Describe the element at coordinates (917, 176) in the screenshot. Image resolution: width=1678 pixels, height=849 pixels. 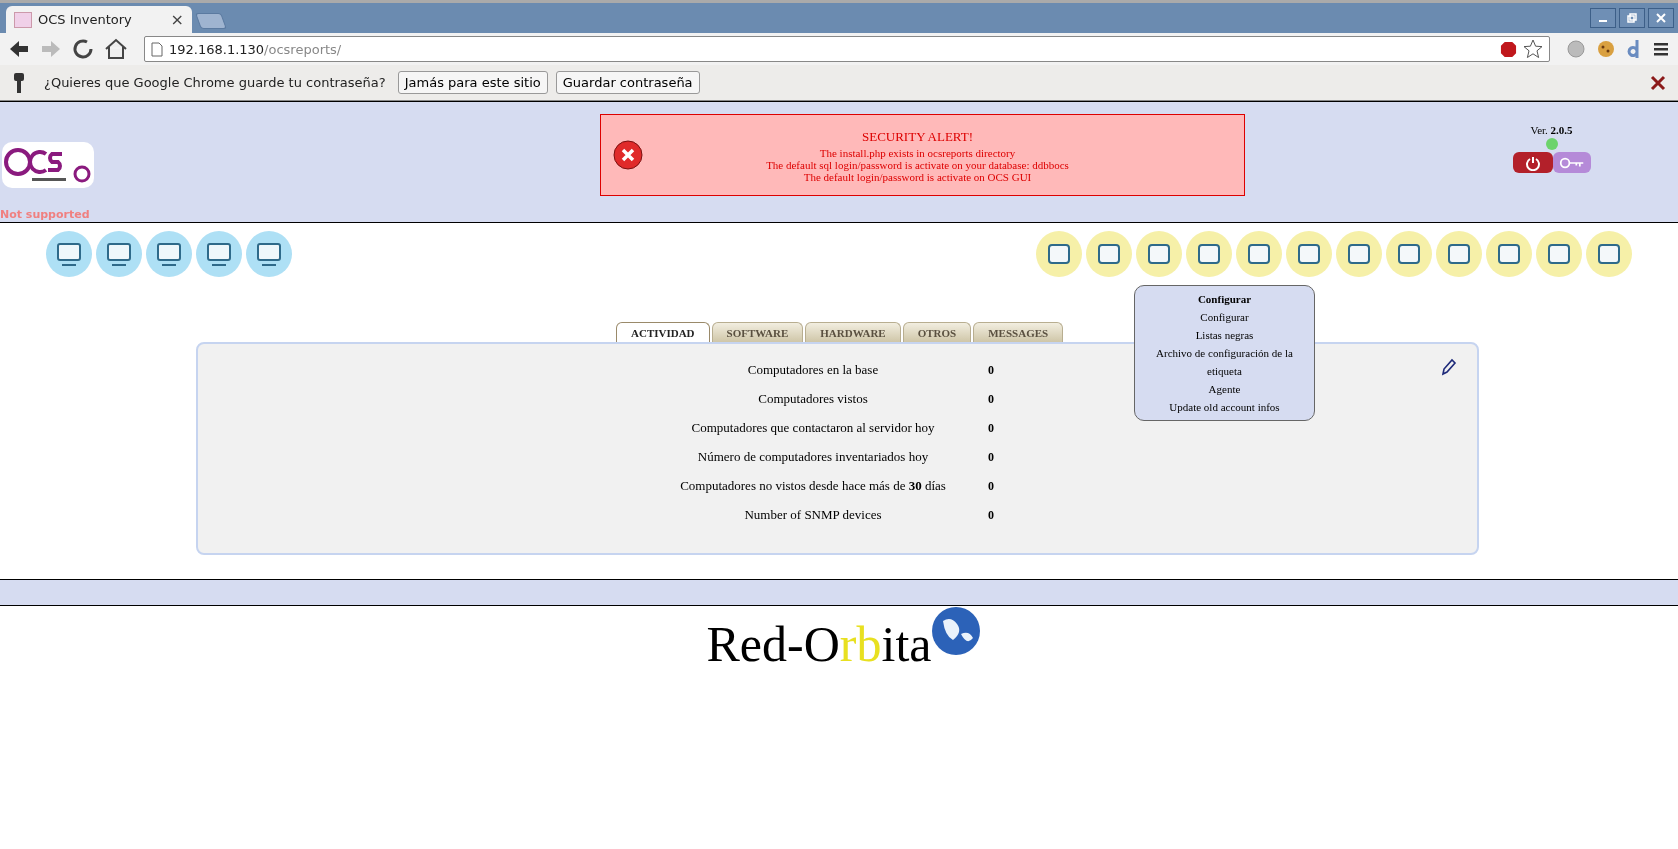
I see `alert-message: The default login/password is activate on OCS GUI` at that location.